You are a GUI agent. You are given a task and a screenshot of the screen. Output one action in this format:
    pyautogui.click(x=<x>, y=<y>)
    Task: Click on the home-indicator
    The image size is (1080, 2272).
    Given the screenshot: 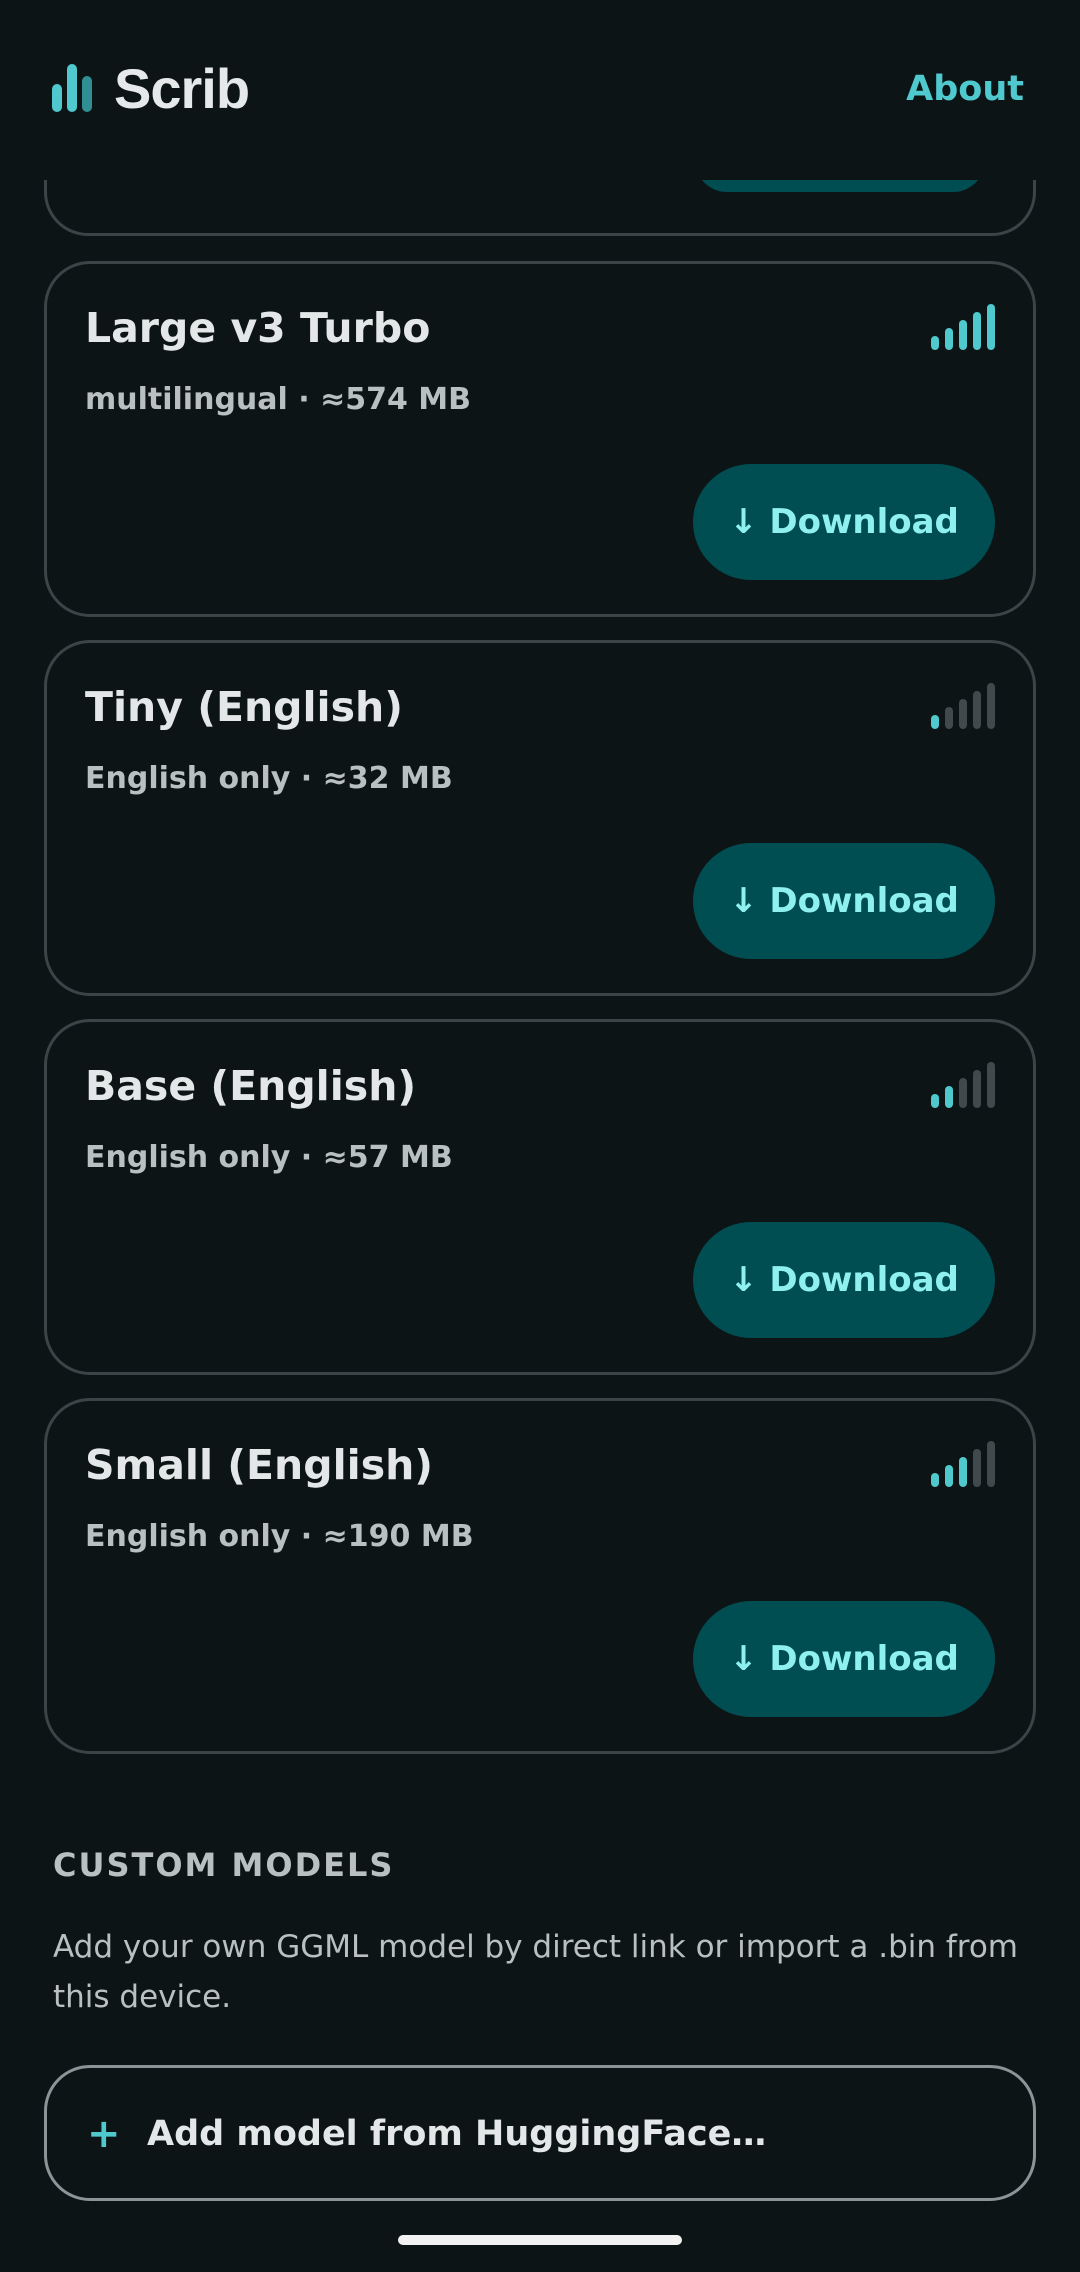 What is the action you would take?
    pyautogui.click(x=540, y=2240)
    